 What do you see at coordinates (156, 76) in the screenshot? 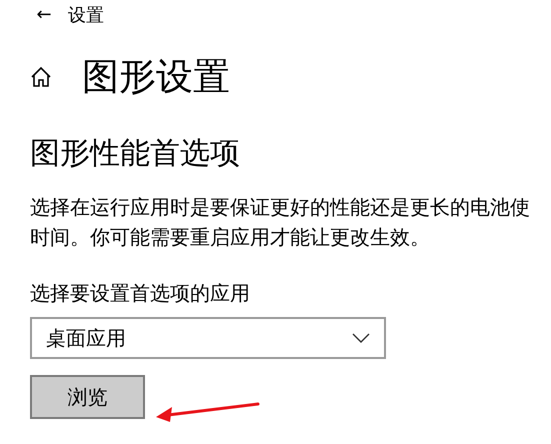
I see `page-title: 图形设置` at bounding box center [156, 76].